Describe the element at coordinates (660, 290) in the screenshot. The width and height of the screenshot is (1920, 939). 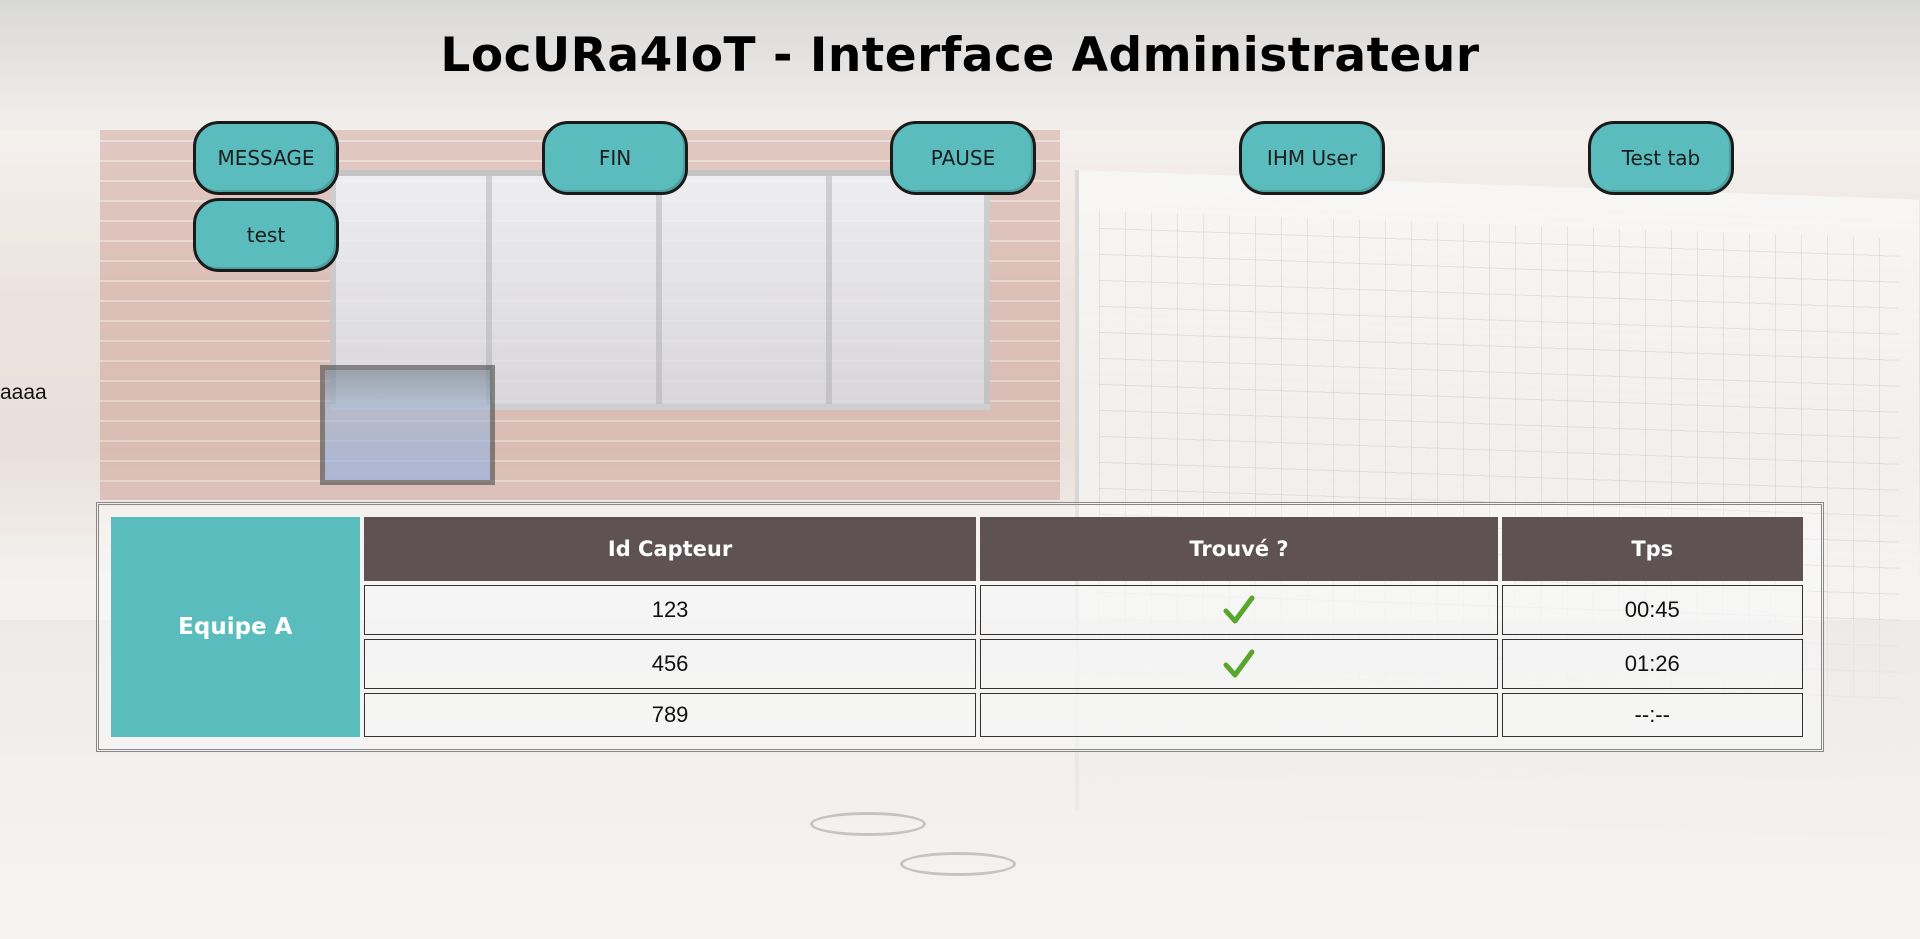
I see `background-window` at that location.